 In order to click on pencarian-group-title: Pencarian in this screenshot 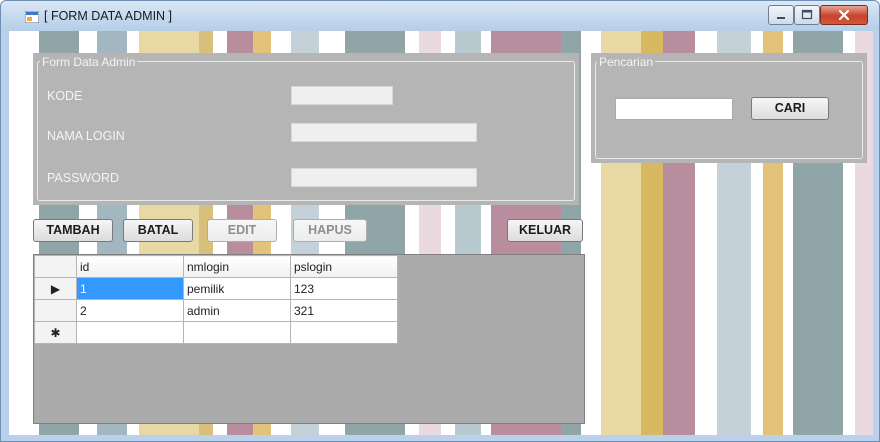, I will do `click(626, 62)`.